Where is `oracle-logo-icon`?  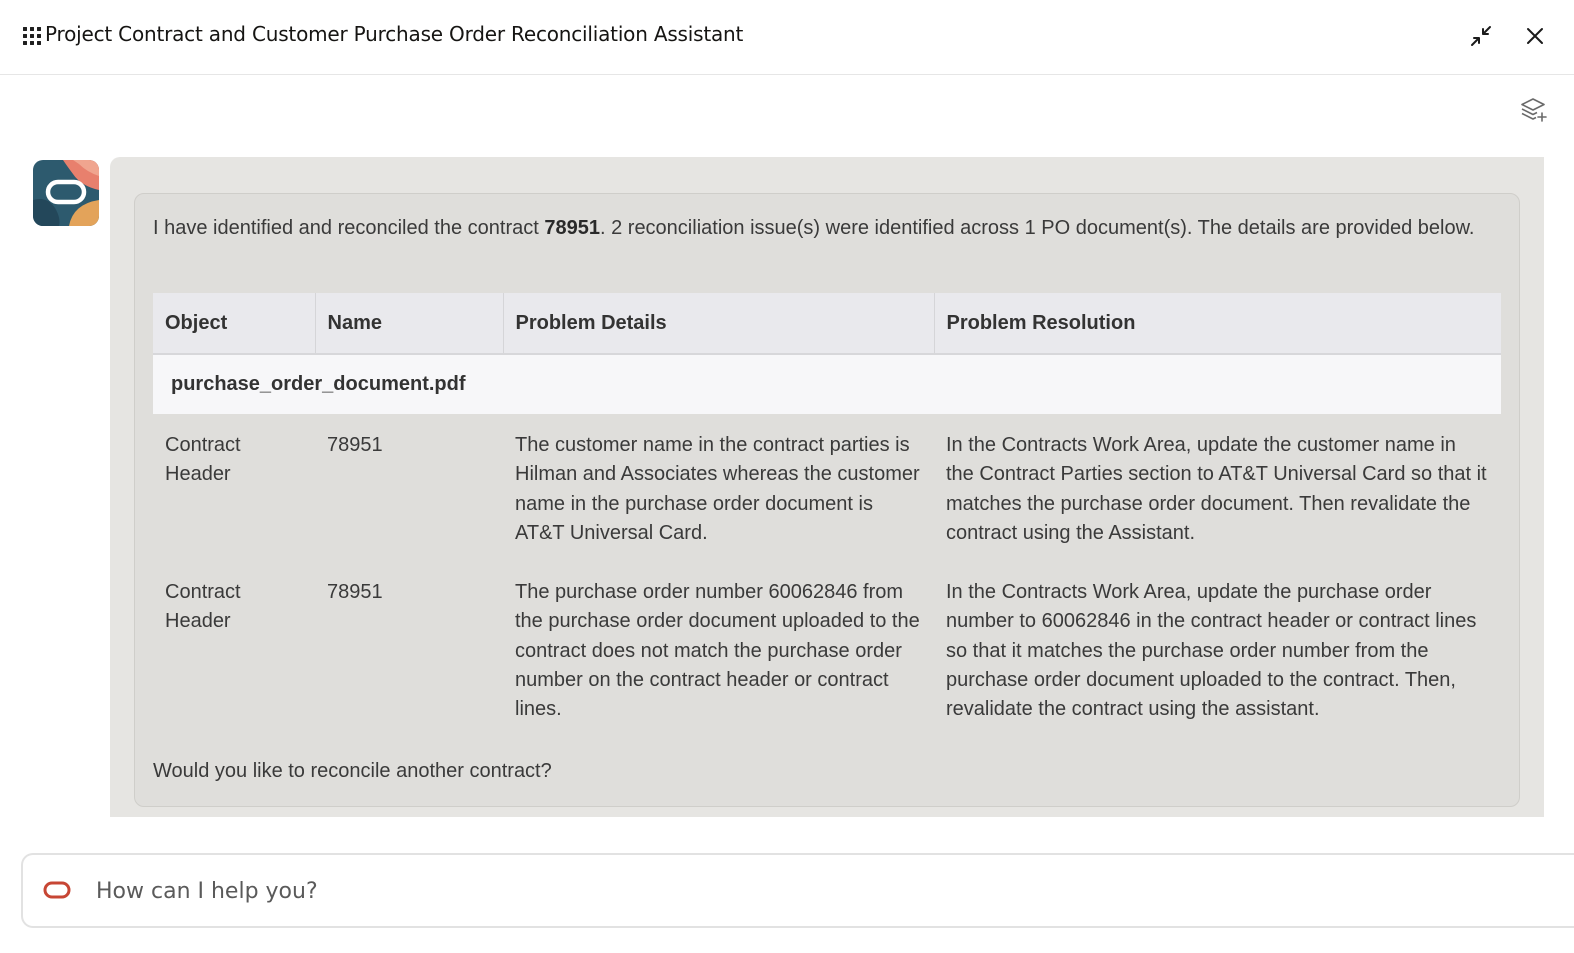 oracle-logo-icon is located at coordinates (57, 890).